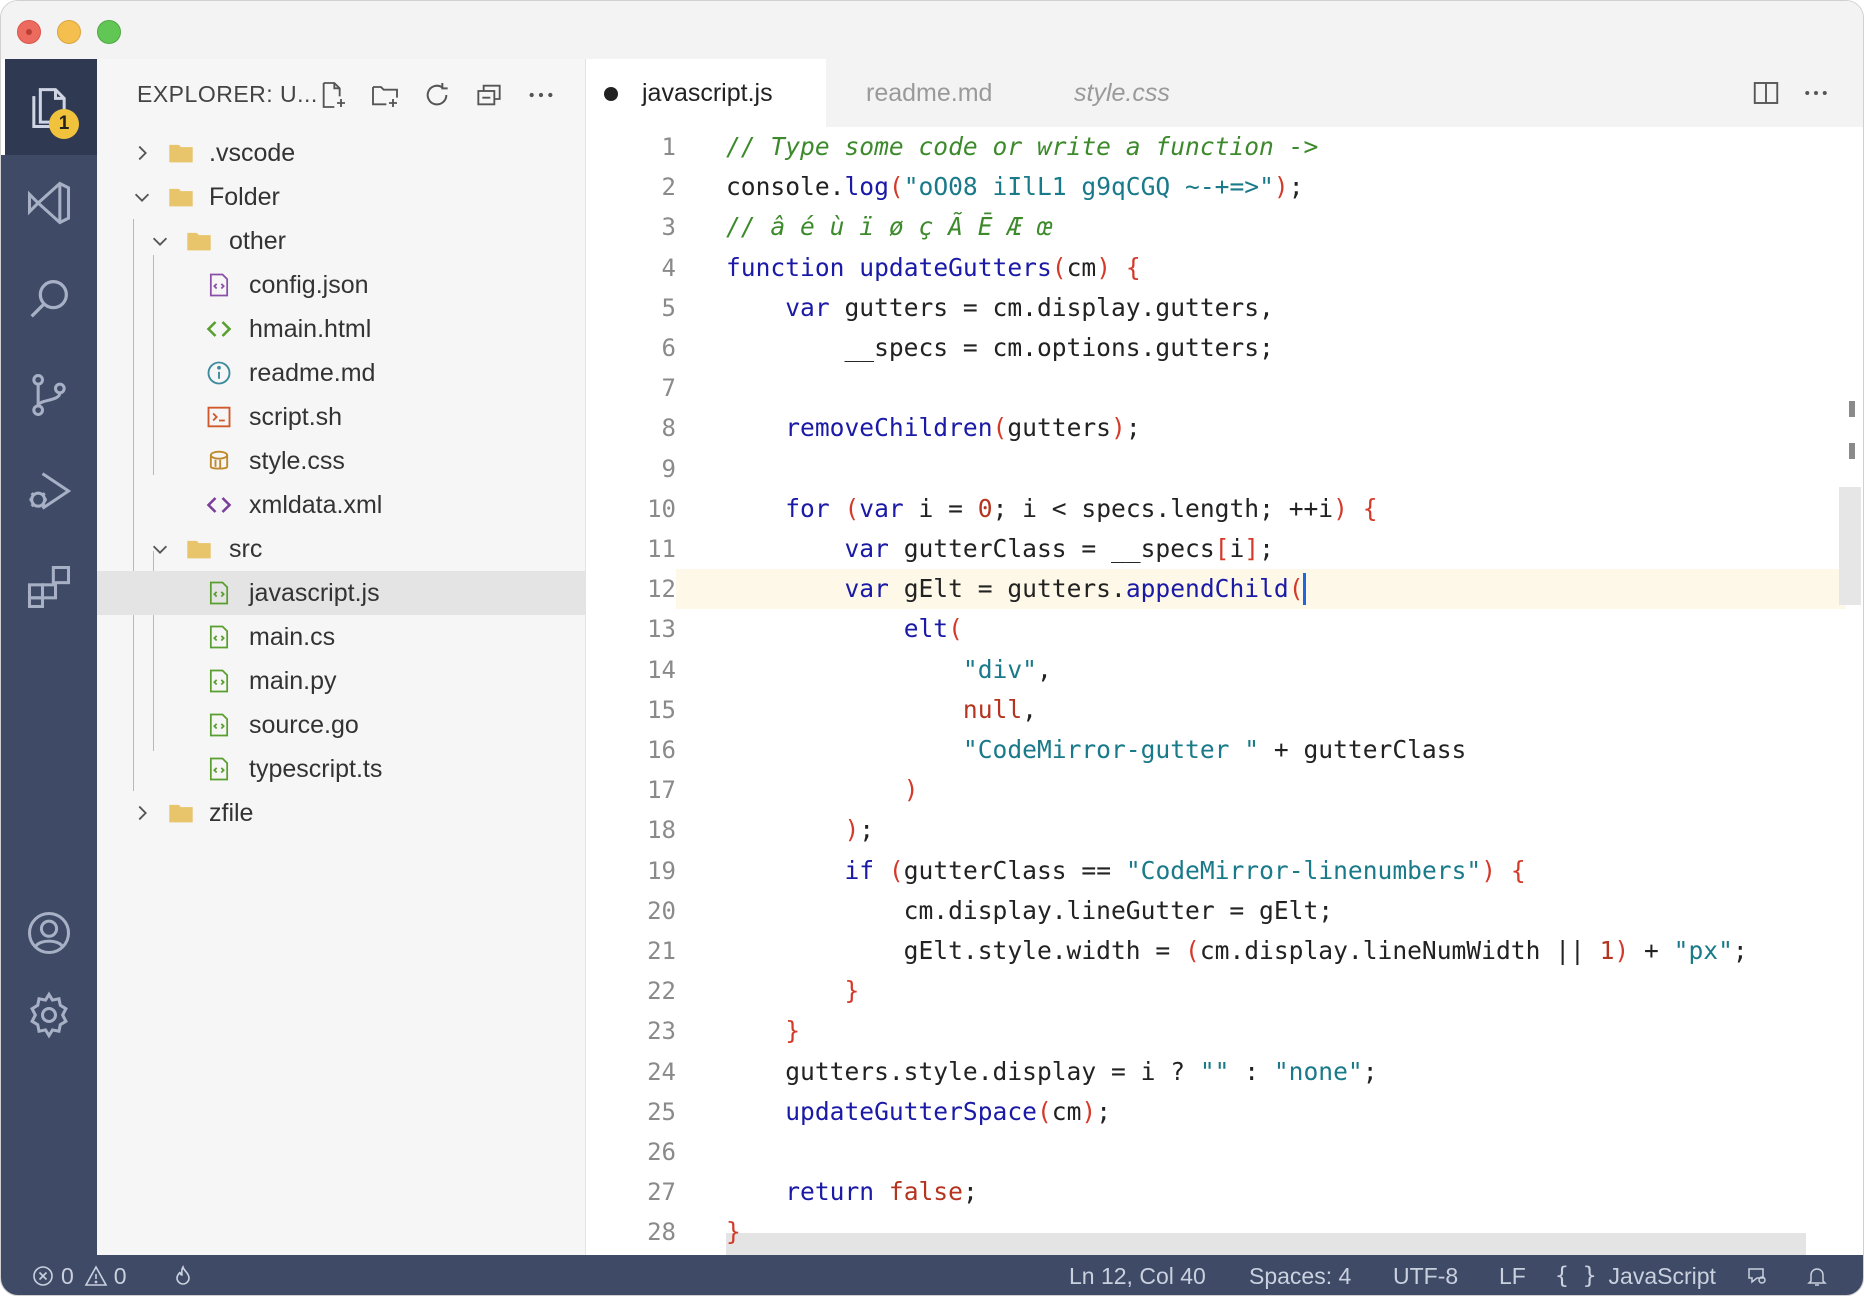 The height and width of the screenshot is (1296, 1864). What do you see at coordinates (49, 395) in the screenshot?
I see `activity-source-control` at bounding box center [49, 395].